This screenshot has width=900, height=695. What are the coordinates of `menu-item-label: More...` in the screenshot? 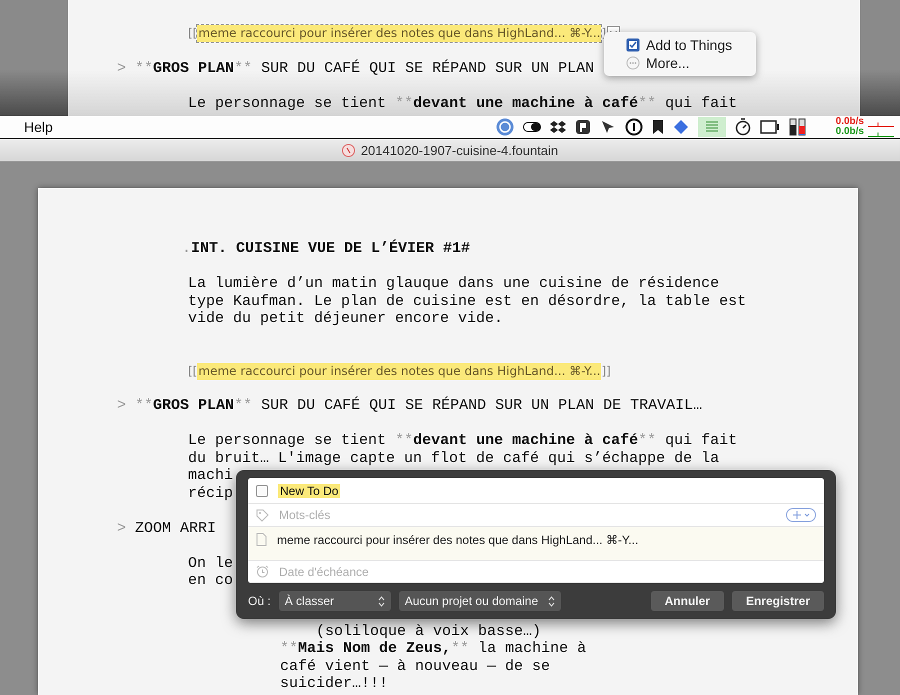 It's located at (668, 63).